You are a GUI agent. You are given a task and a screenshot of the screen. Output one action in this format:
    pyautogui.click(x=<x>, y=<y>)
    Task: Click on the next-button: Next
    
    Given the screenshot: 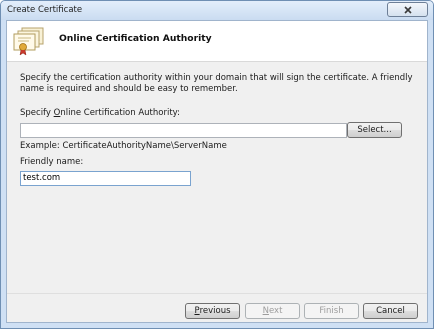 What is the action you would take?
    pyautogui.click(x=272, y=311)
    